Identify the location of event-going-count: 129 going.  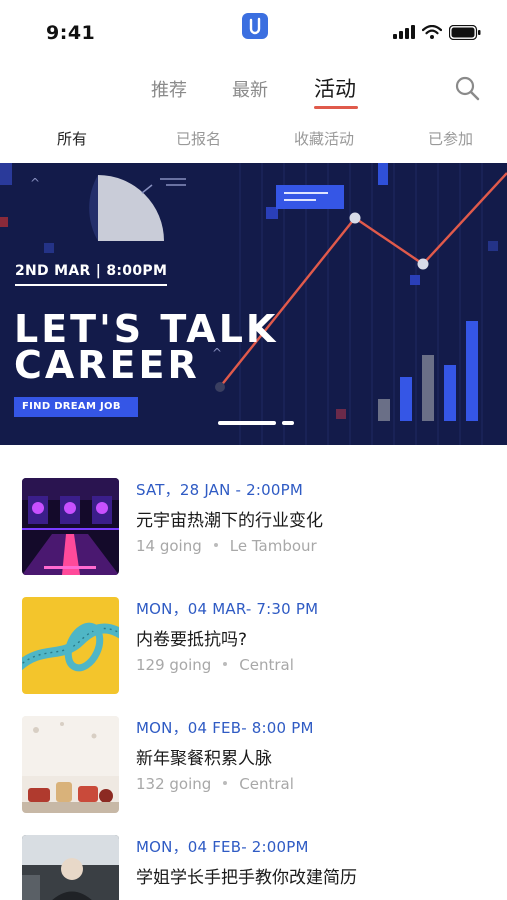
(174, 665).